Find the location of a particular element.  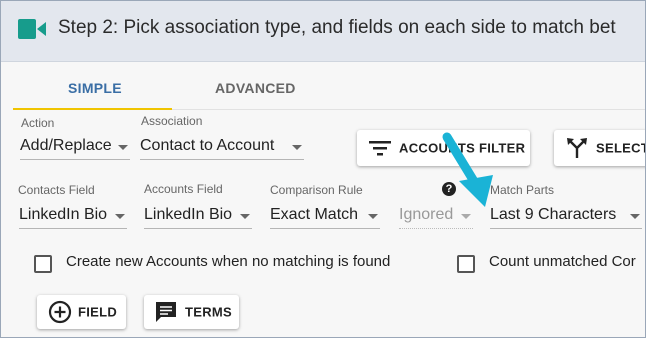

contacts-field-label: Contacts Field is located at coordinates (56, 190).